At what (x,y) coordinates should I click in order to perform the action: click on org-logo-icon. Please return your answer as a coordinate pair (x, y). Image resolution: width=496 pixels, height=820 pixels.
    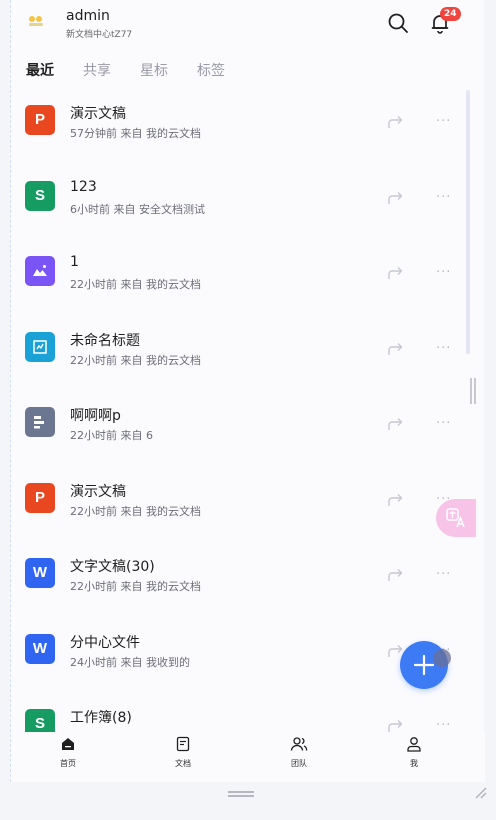
    Looking at the image, I should click on (36, 21).